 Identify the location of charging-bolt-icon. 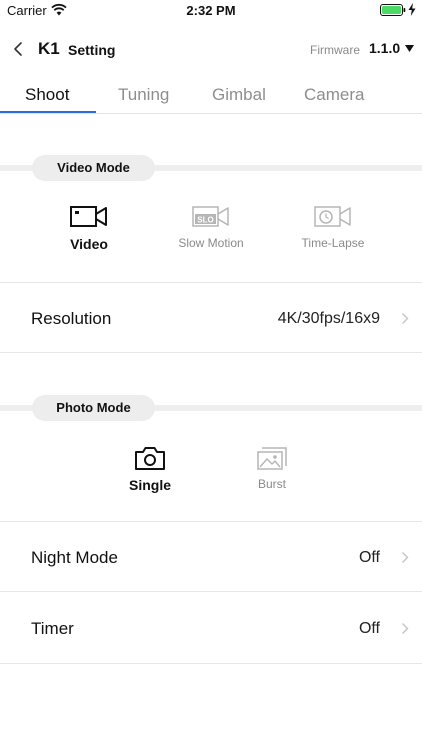
(412, 9).